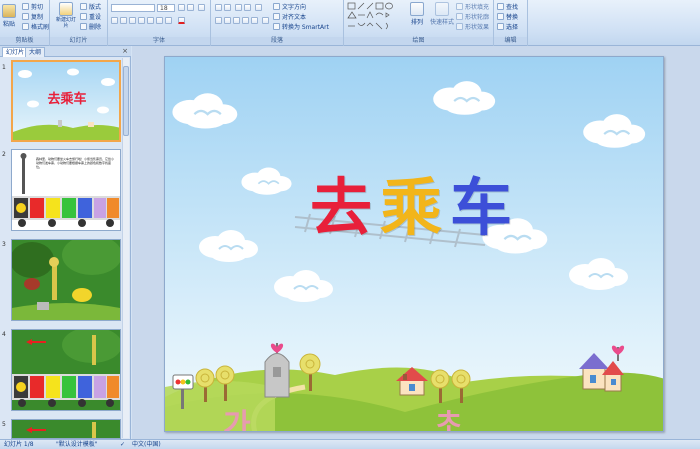  Describe the element at coordinates (507, 26) in the screenshot. I see `select-button: 选择` at that location.